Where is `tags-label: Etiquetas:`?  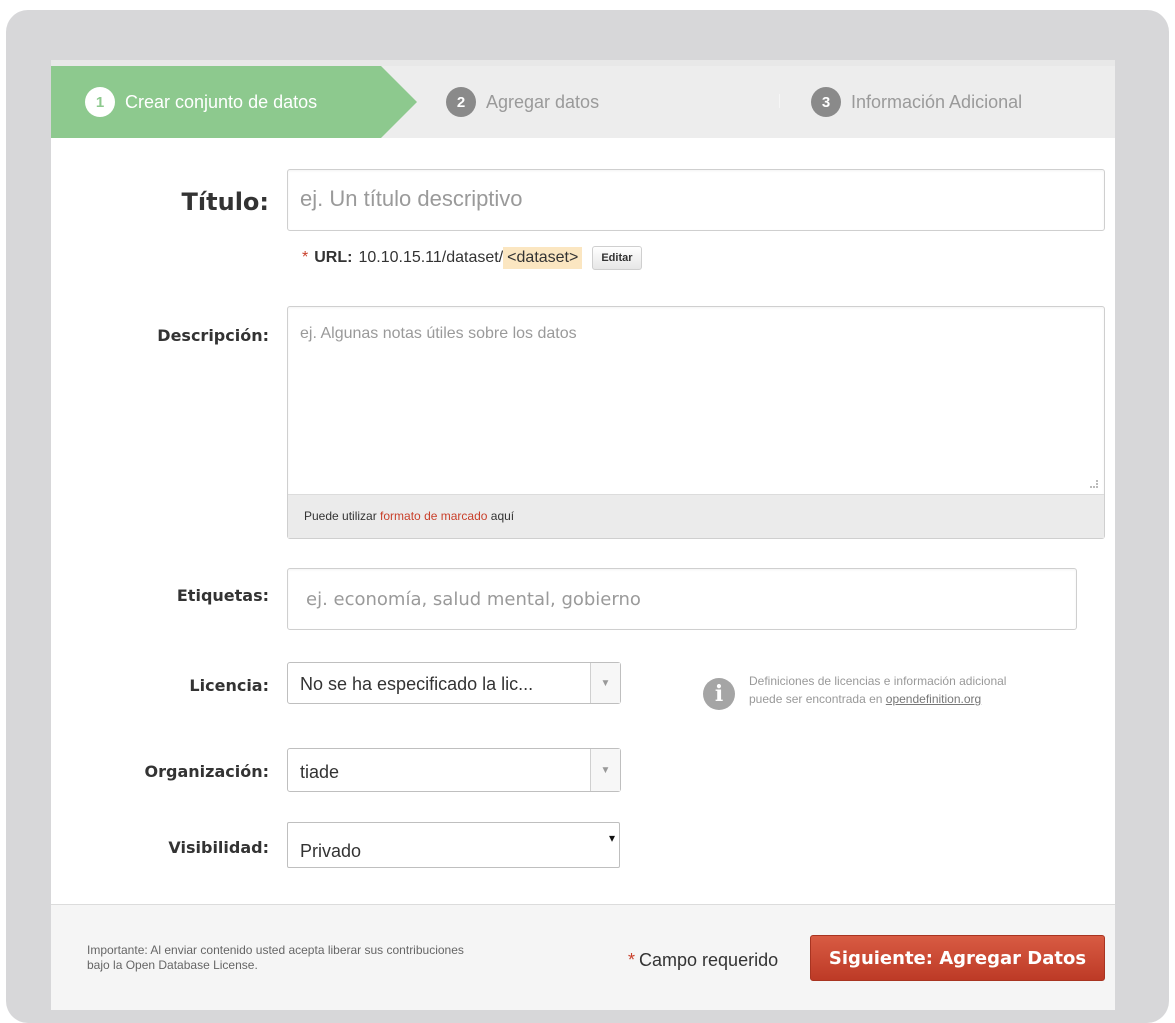
tags-label: Etiquetas: is located at coordinates (222, 595).